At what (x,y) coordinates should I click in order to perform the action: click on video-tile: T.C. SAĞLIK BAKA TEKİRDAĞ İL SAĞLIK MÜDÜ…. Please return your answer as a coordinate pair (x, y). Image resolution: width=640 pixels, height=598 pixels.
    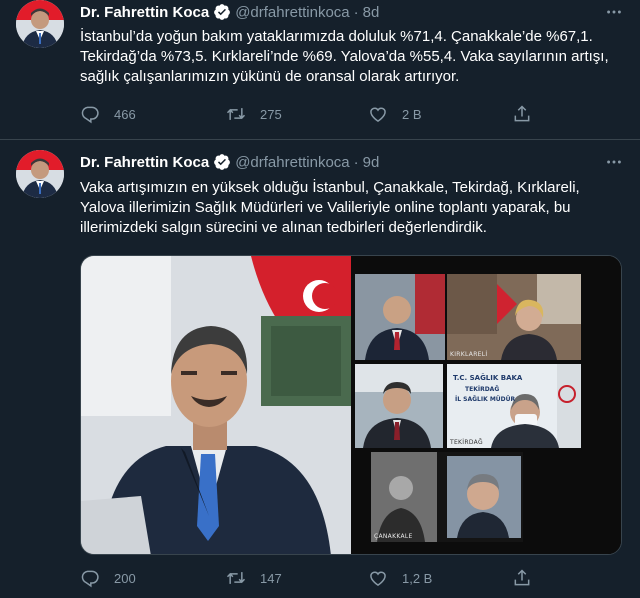
    Looking at the image, I should click on (514, 406).